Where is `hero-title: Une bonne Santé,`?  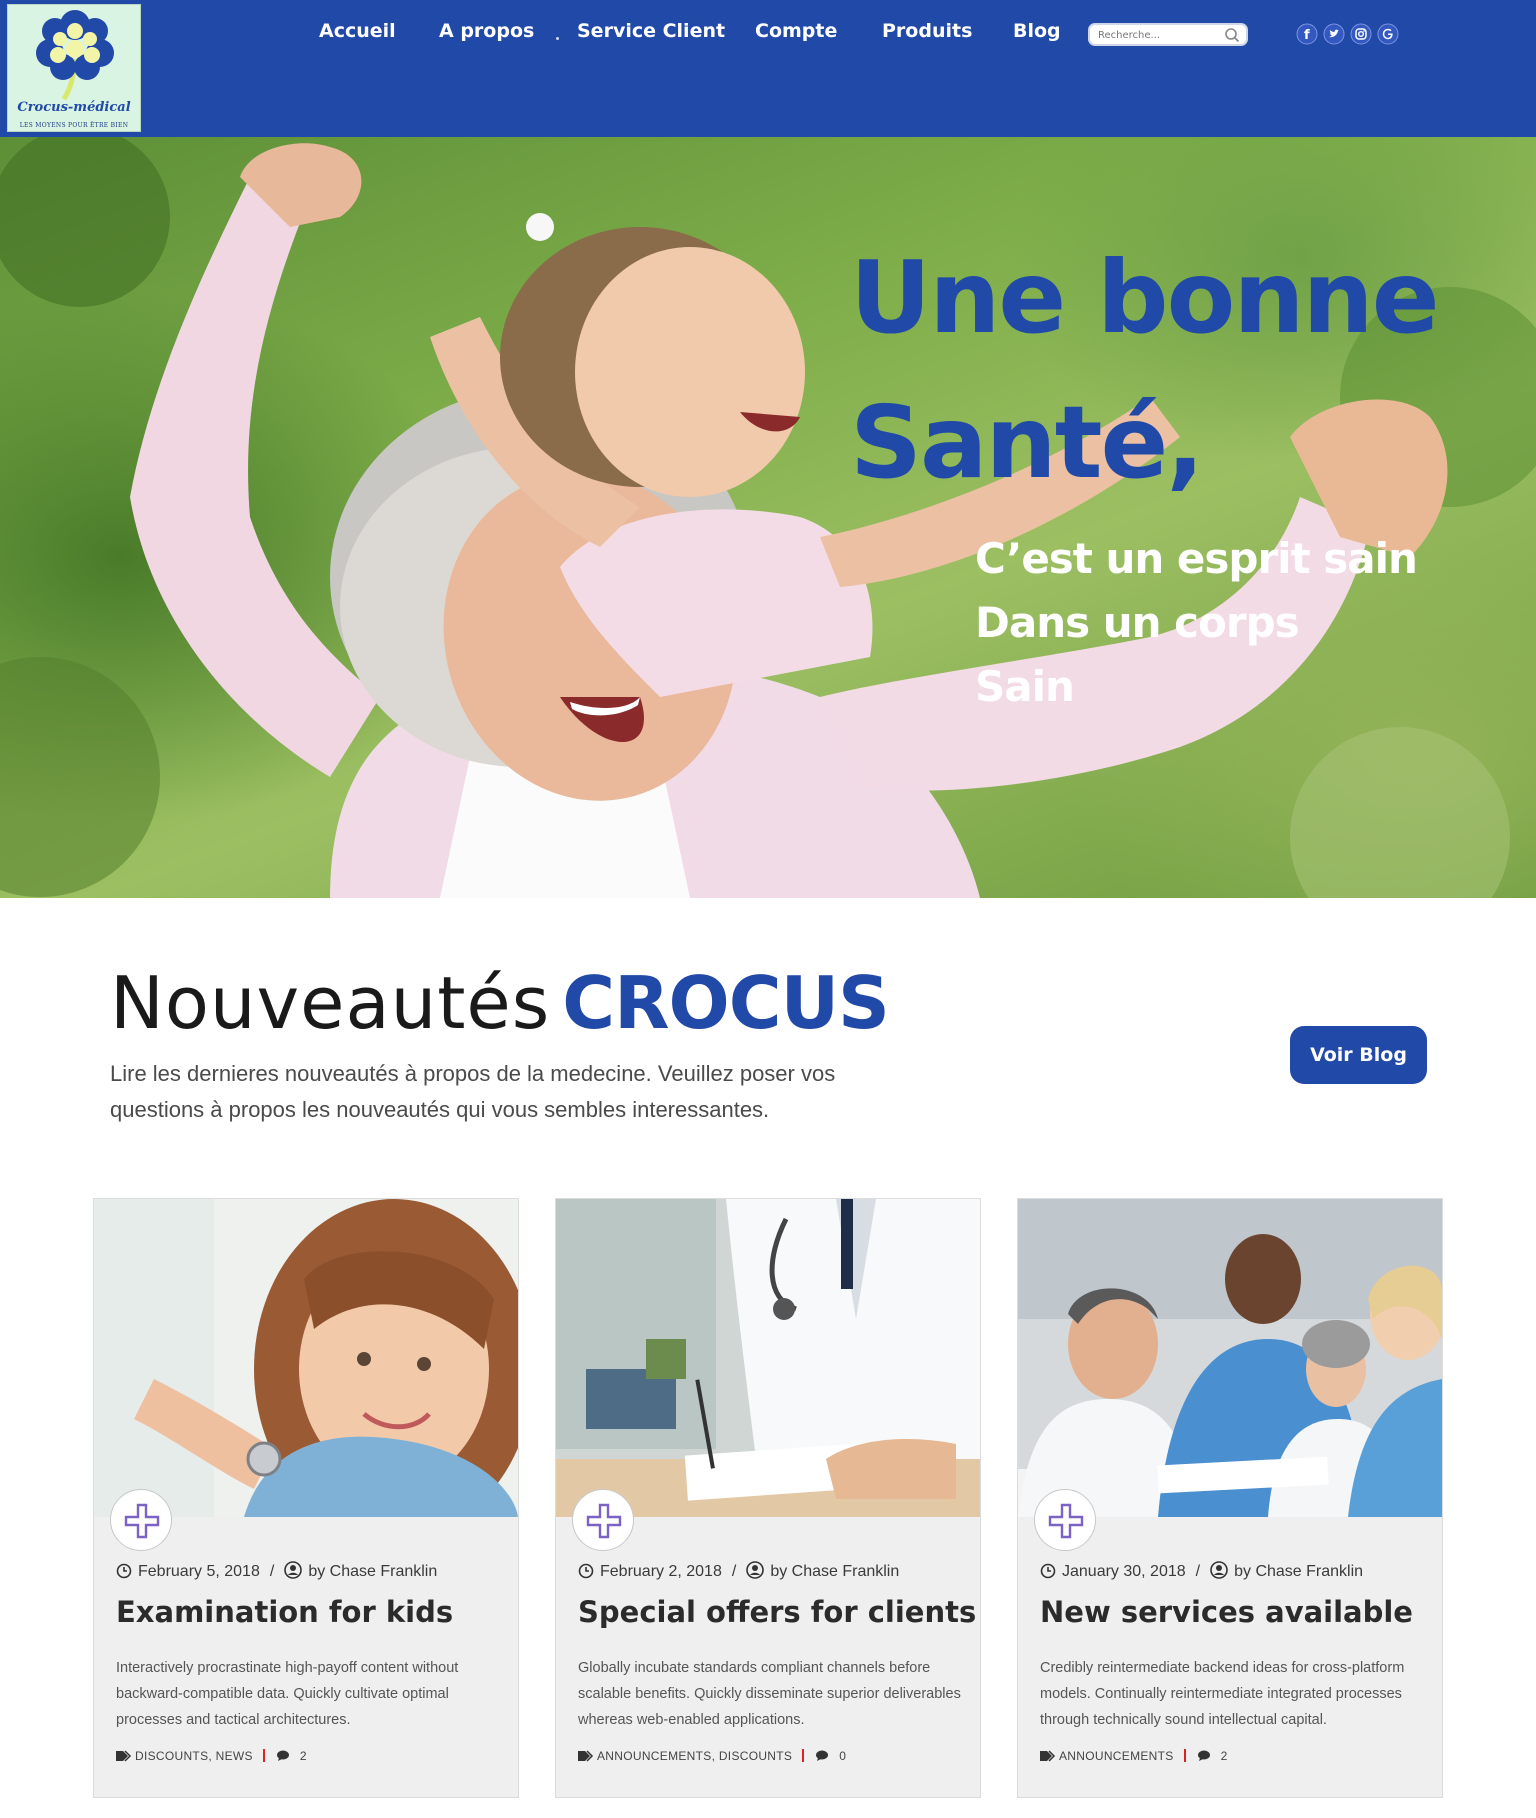
hero-title: Une bonne Santé, is located at coordinates (1145, 370).